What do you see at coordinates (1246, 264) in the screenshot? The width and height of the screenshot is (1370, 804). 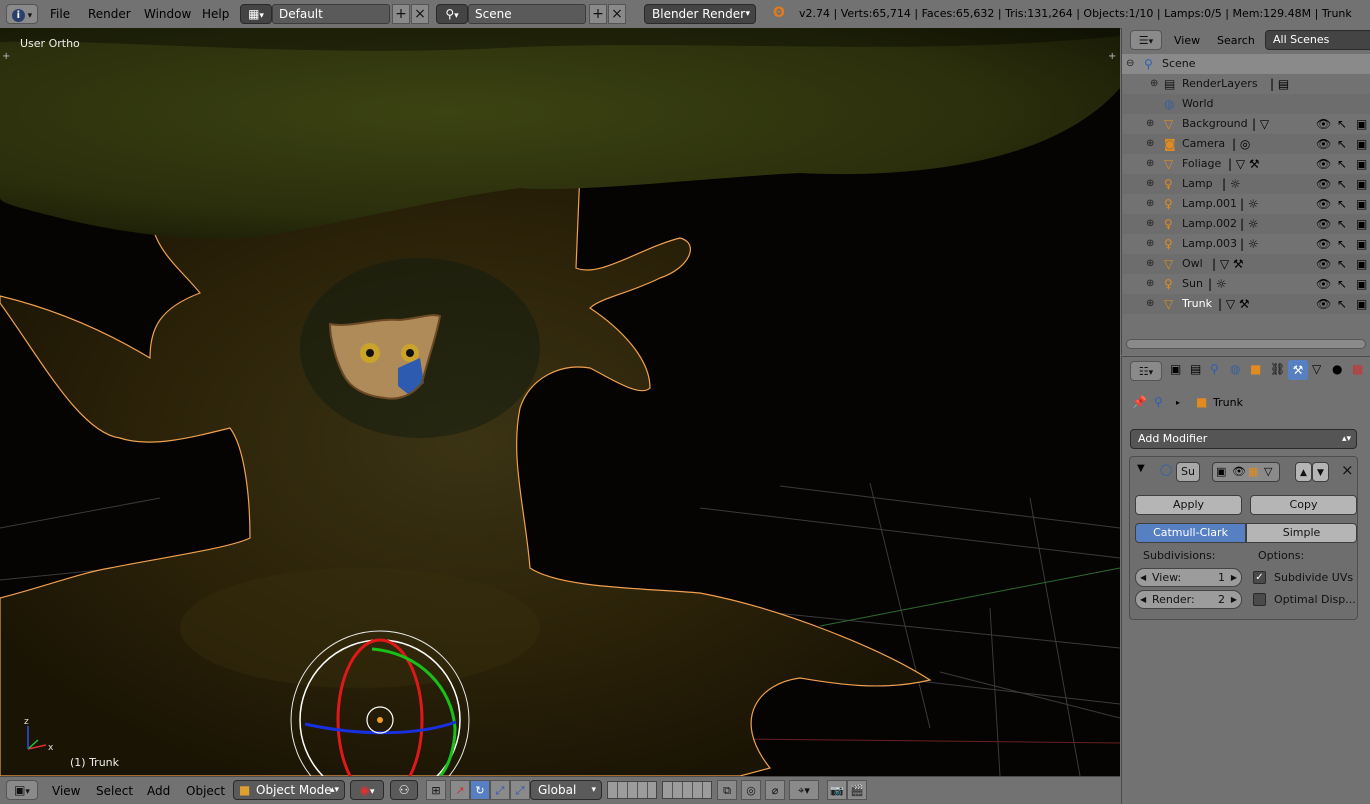 I see `outliner-row-owl: ⊕ ▽ Owl | ▽ ⚒ 👁 ↖ ▣` at bounding box center [1246, 264].